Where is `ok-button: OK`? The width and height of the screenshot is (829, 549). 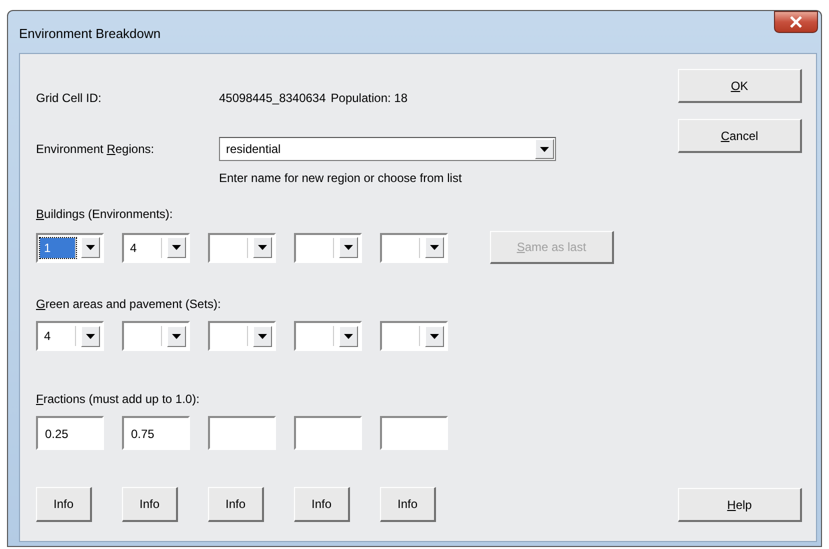
ok-button: OK is located at coordinates (740, 86).